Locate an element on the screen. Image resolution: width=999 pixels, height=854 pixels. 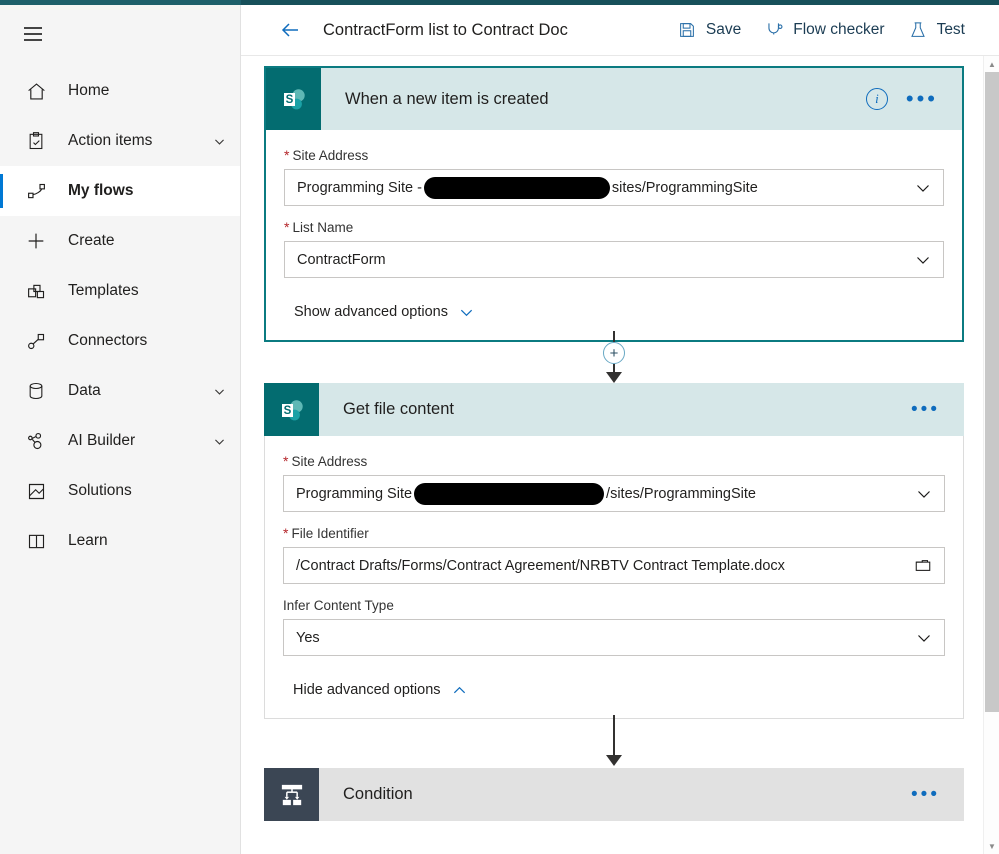
sharepoint-icon: S is located at coordinates (293, 99).